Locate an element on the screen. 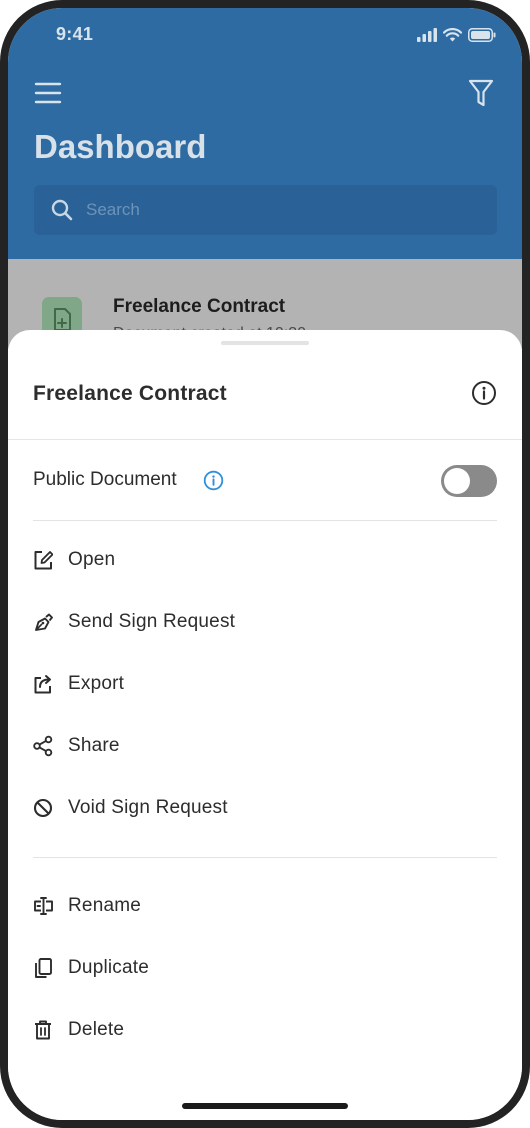  share-action: Share is located at coordinates (233, 747).